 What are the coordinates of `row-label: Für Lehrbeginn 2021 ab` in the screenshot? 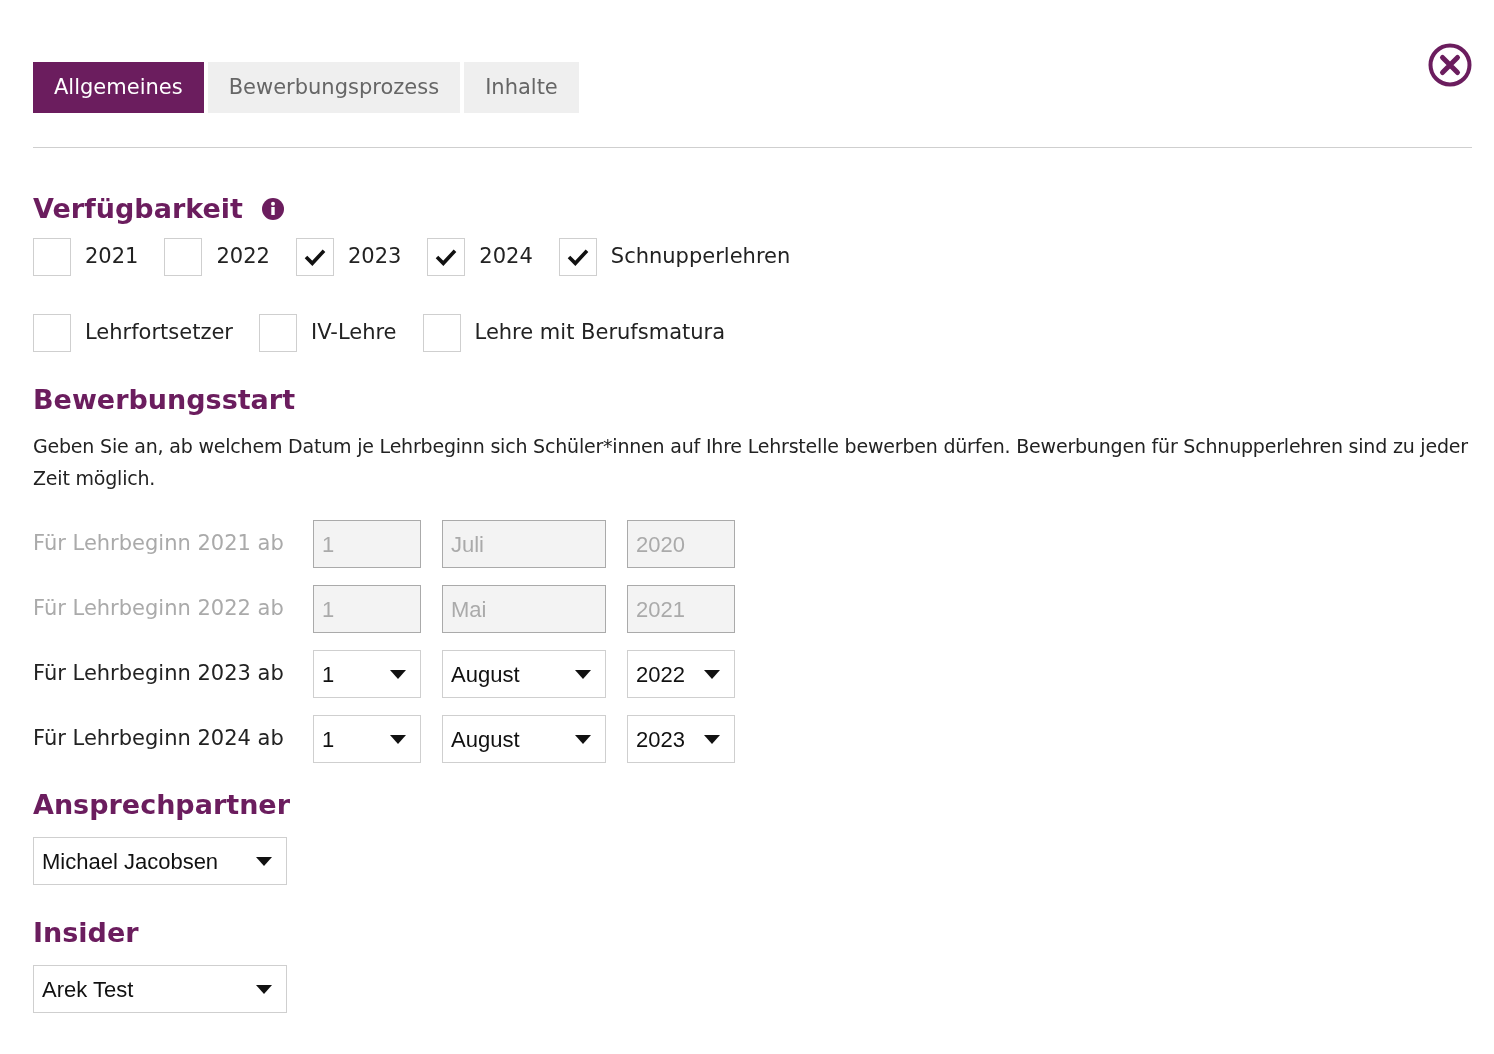 It's located at (159, 544).